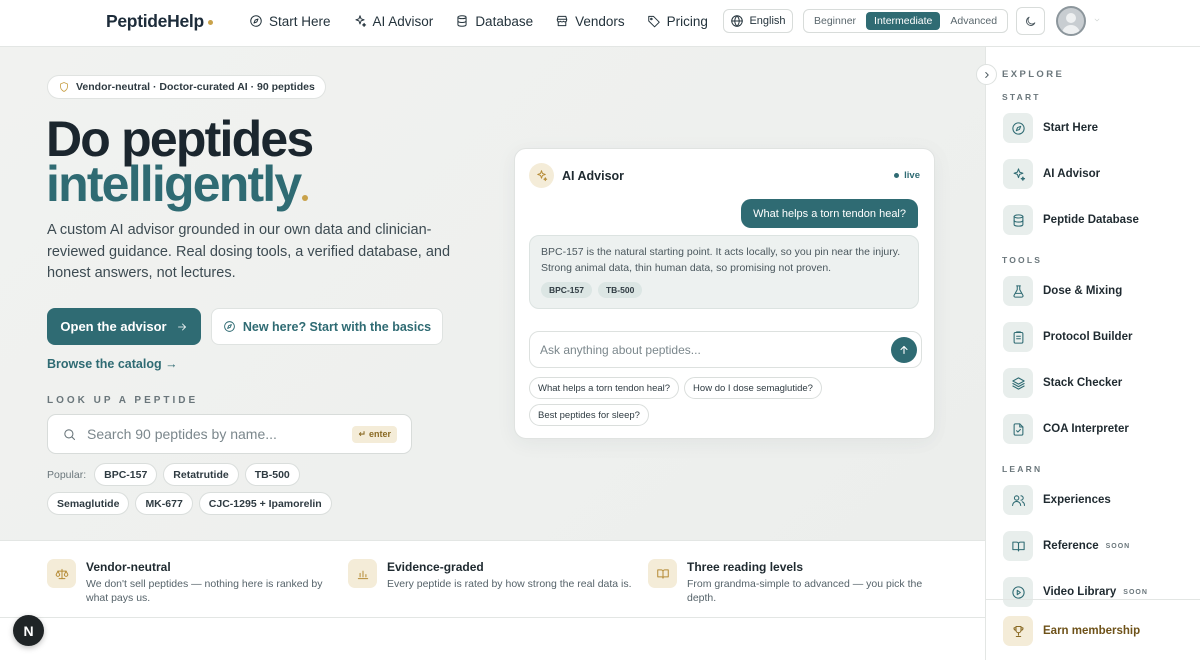 The height and width of the screenshot is (660, 1200). What do you see at coordinates (1093, 429) in the screenshot?
I see `sidebar-item-coa-interpreter: COA Interpreter` at bounding box center [1093, 429].